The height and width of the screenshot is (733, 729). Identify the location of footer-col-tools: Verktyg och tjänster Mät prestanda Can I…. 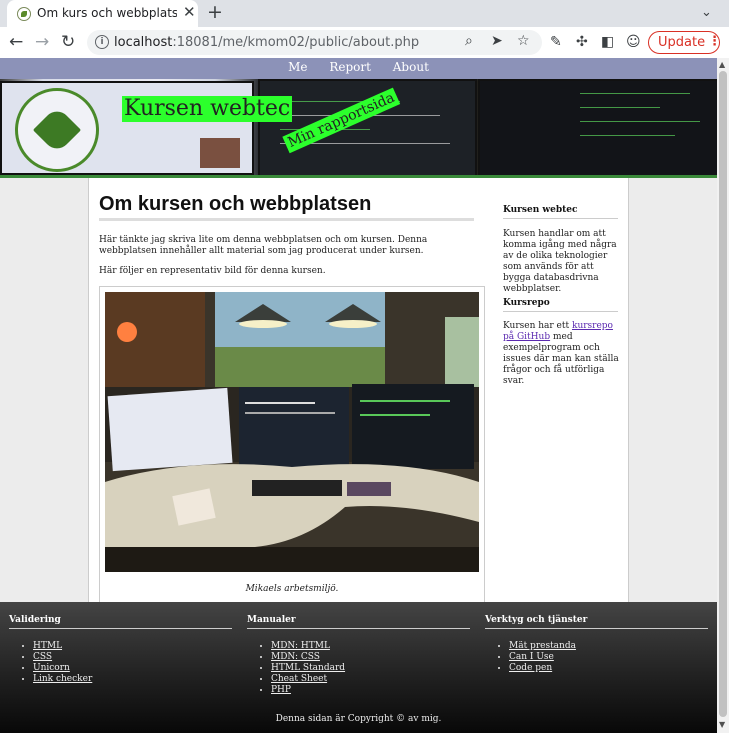
(596, 644).